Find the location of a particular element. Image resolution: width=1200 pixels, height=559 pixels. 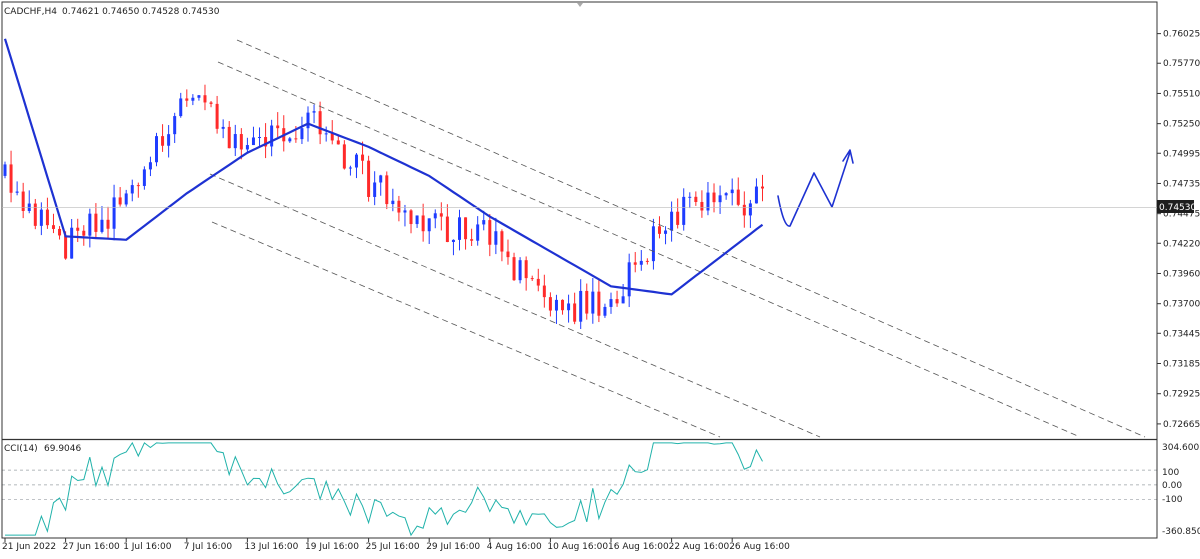

time-tick-label: 13 Jul 16:00 is located at coordinates (271, 547).